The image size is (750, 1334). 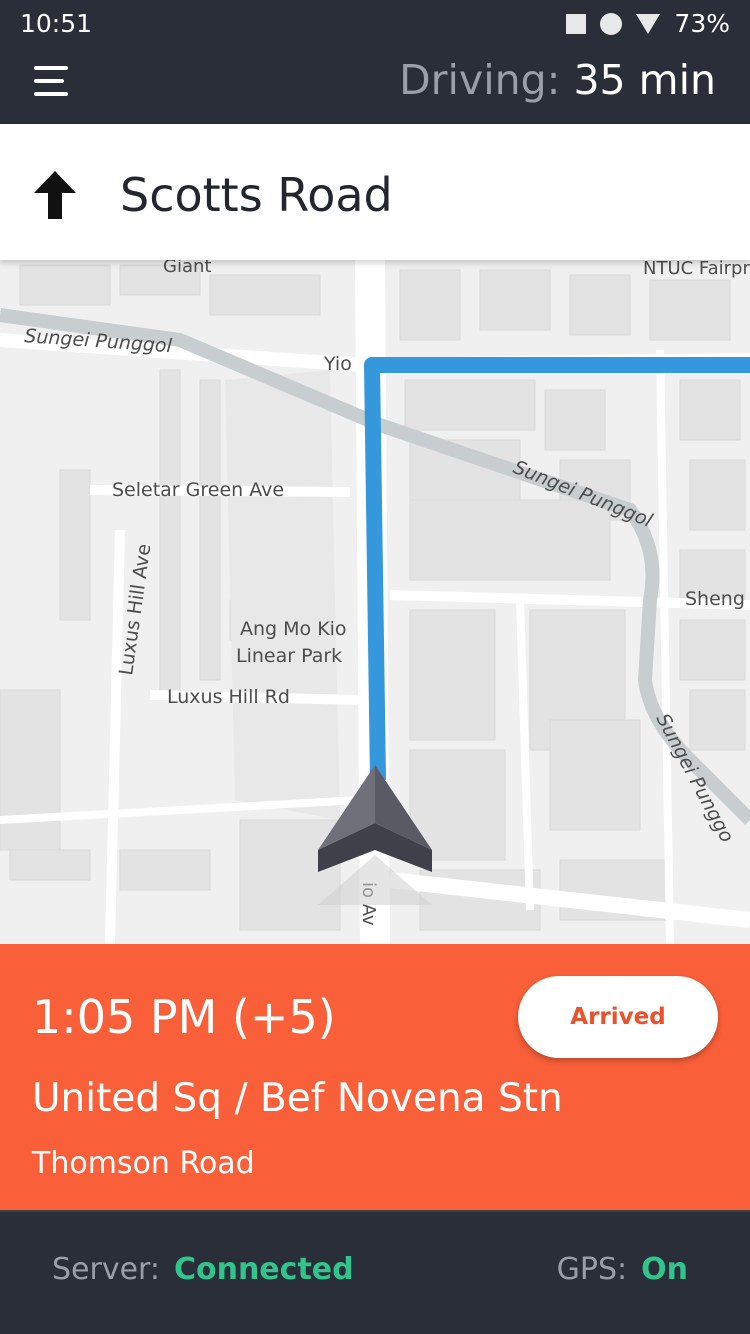 I want to click on map-label-seletar-green-ave: Seletar Green Ave, so click(x=198, y=490).